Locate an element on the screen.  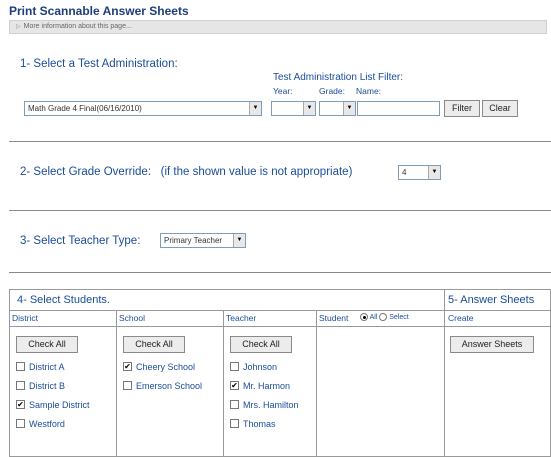
teacher-checkbox-row: Mrs. Hamilton is located at coordinates (264, 406).